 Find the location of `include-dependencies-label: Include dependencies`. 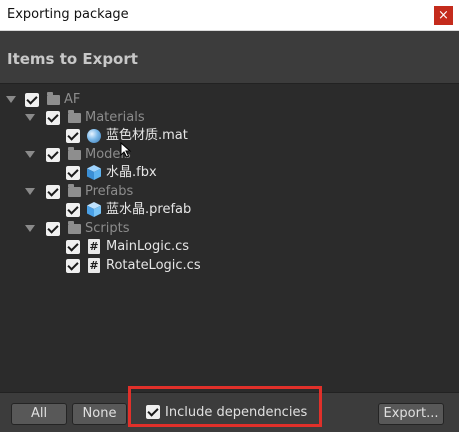

include-dependencies-label: Include dependencies is located at coordinates (236, 413).